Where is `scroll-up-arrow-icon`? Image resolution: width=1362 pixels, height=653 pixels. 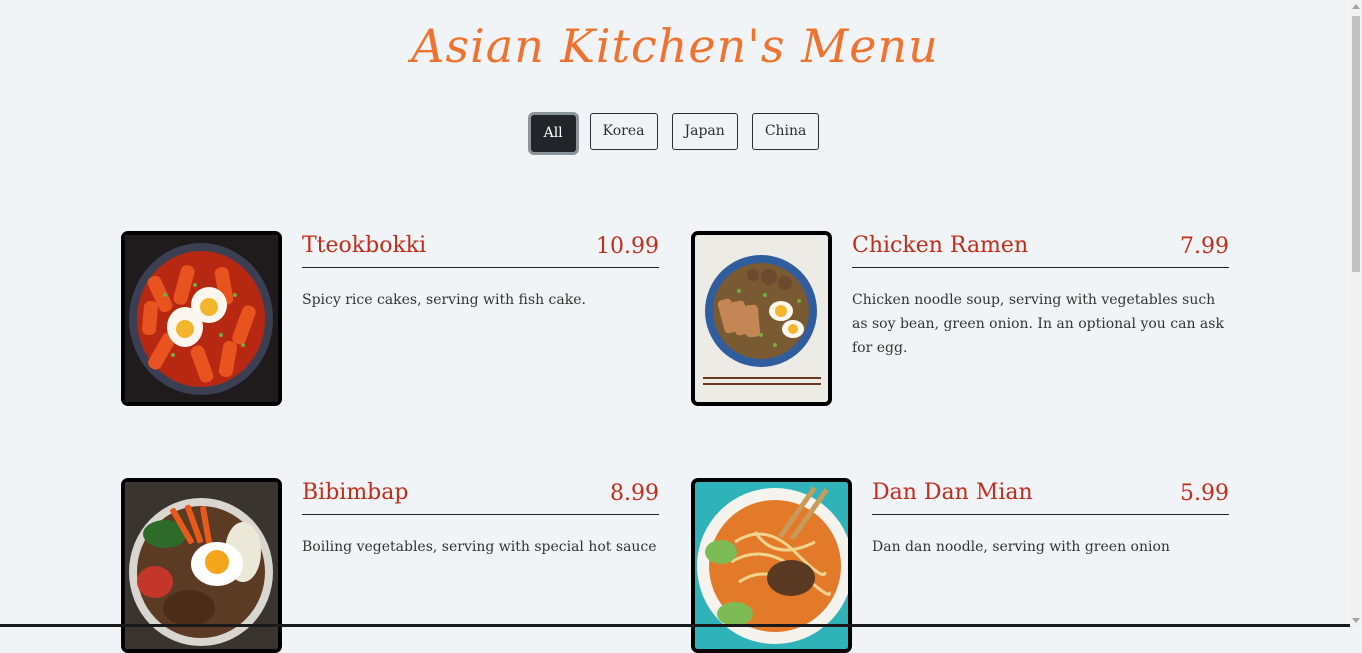
scroll-up-arrow-icon is located at coordinates (1356, 6).